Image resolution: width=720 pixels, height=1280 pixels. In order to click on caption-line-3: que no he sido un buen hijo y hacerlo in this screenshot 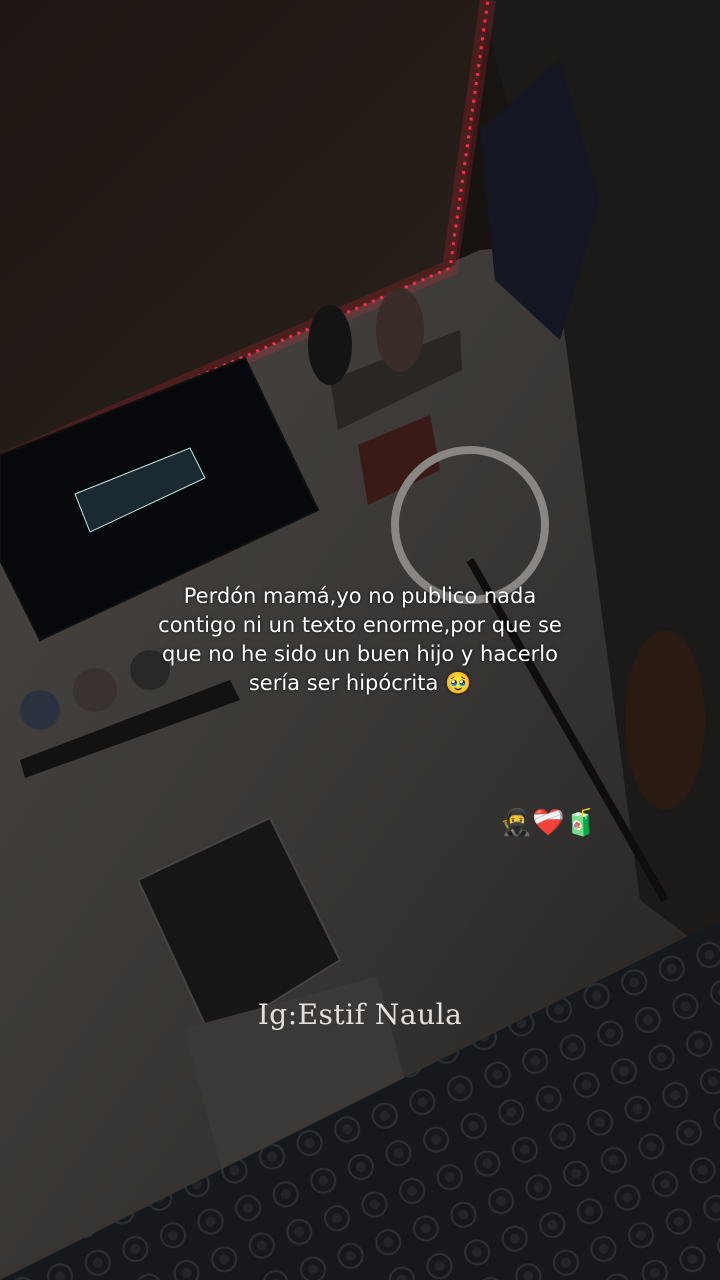, I will do `click(359, 654)`.